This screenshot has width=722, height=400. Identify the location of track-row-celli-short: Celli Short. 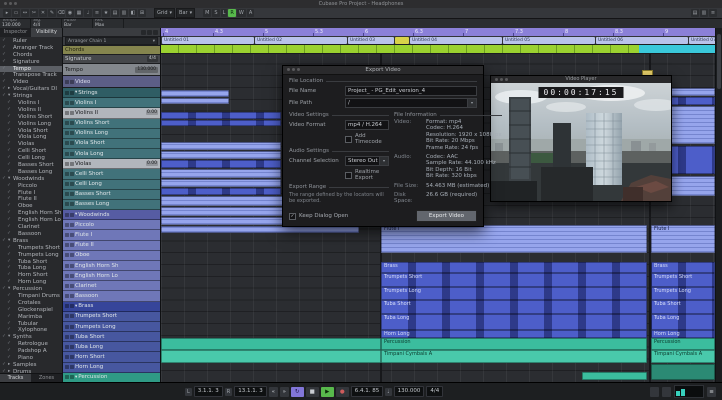
(111, 174).